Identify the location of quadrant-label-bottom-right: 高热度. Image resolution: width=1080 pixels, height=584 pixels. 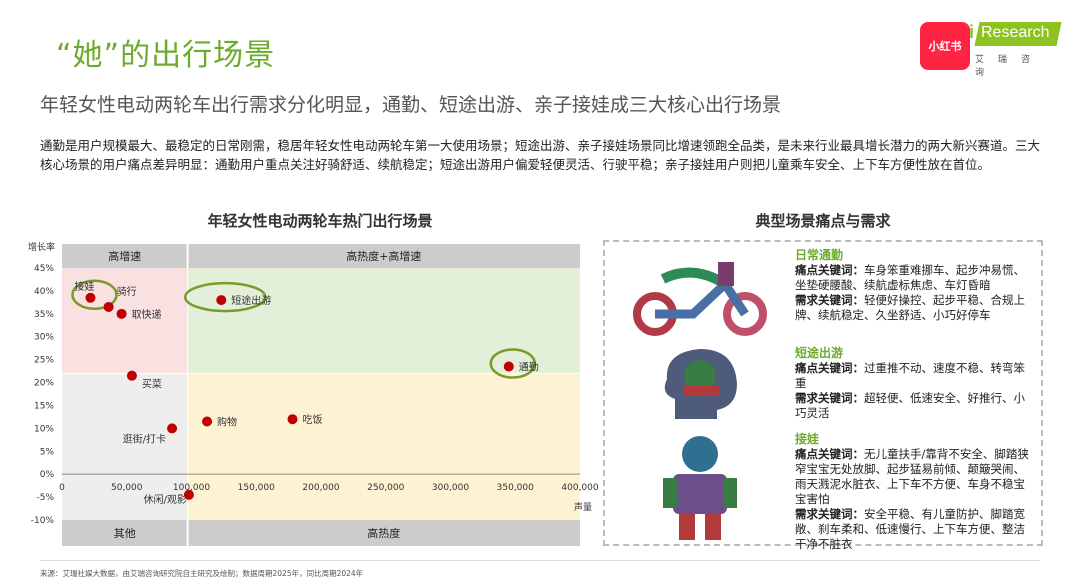
(383, 533).